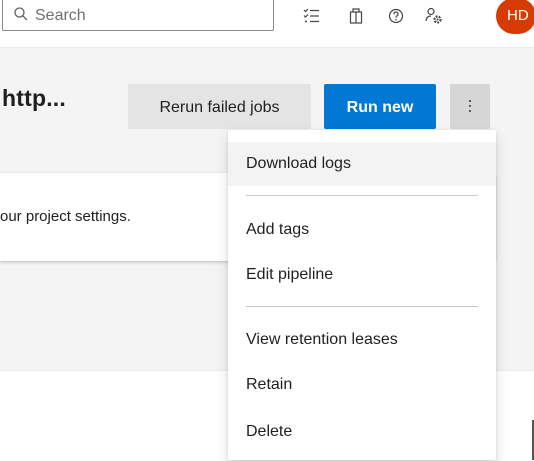 The height and width of the screenshot is (461, 534). Describe the element at coordinates (290, 274) in the screenshot. I see `menu-item-label: Edit pipeline` at that location.